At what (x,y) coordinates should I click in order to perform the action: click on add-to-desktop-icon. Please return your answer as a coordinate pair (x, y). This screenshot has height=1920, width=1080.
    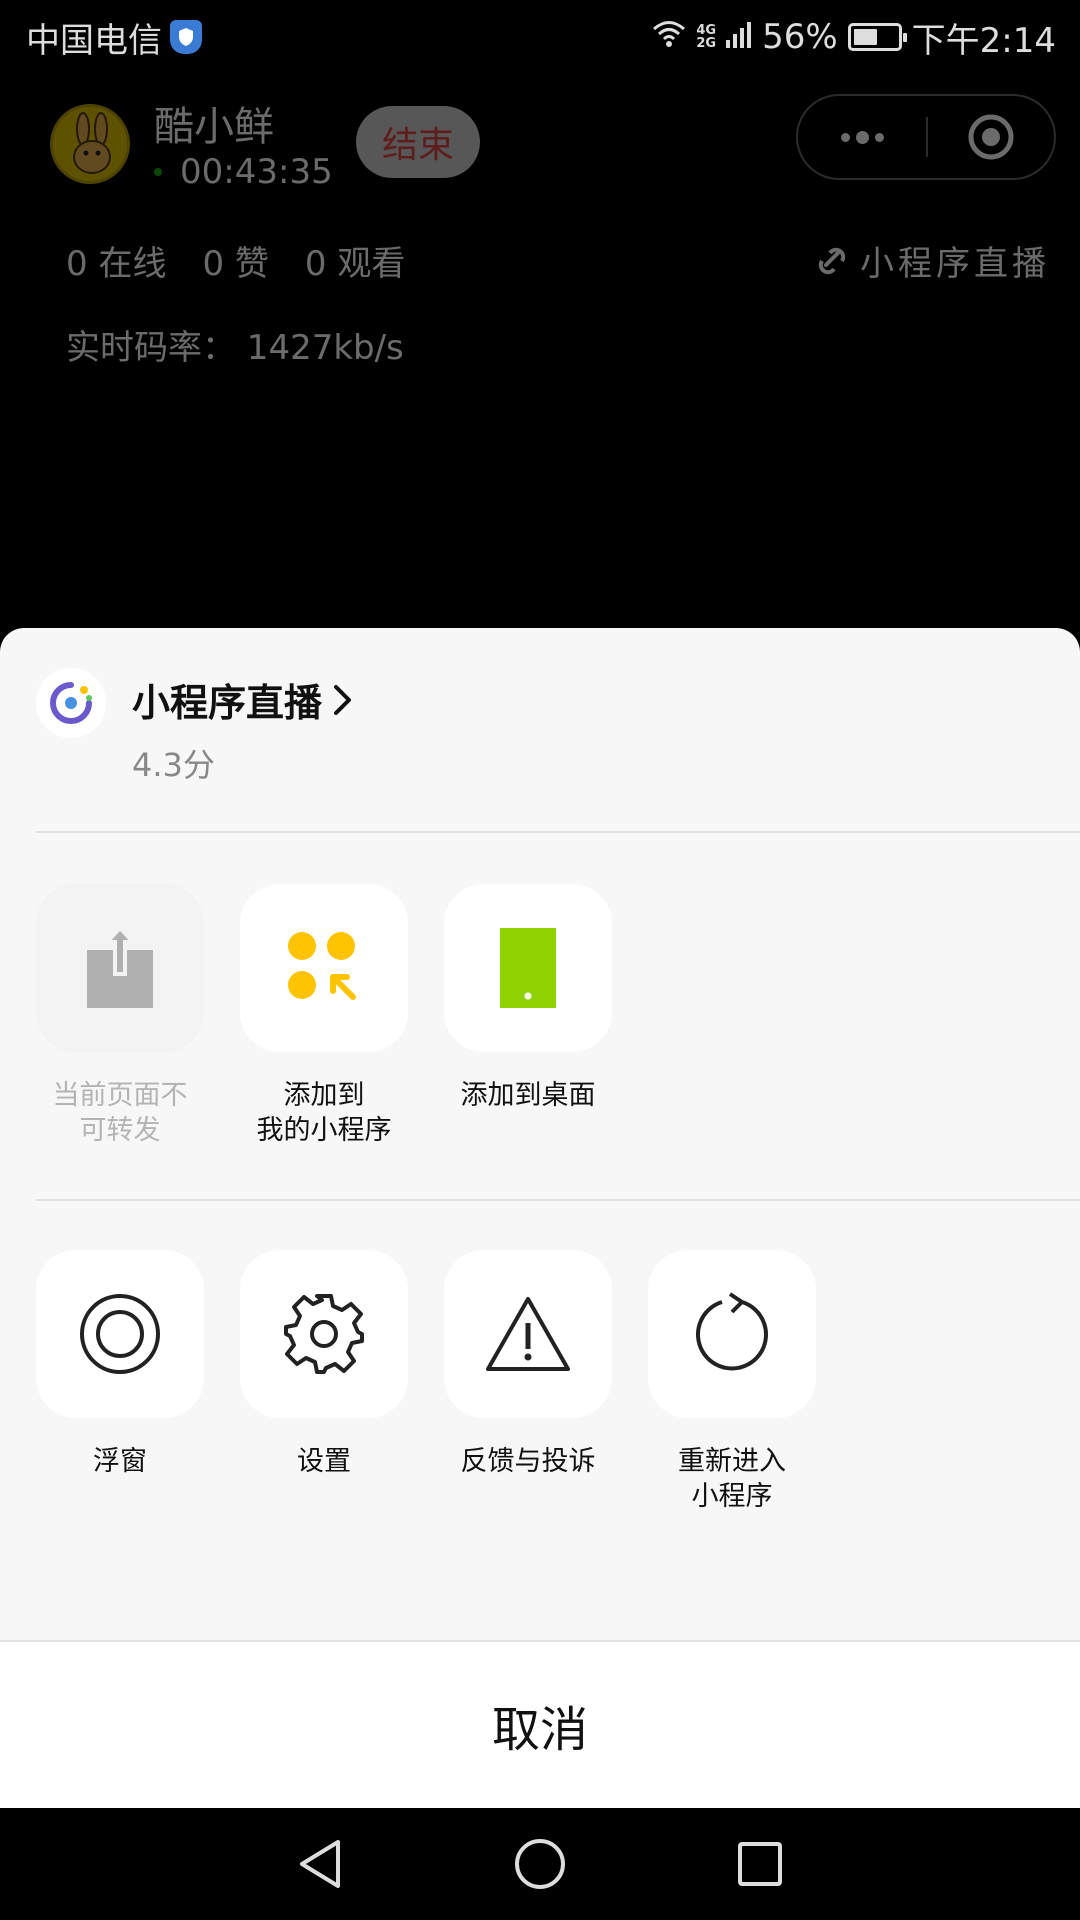
    Looking at the image, I should click on (528, 968).